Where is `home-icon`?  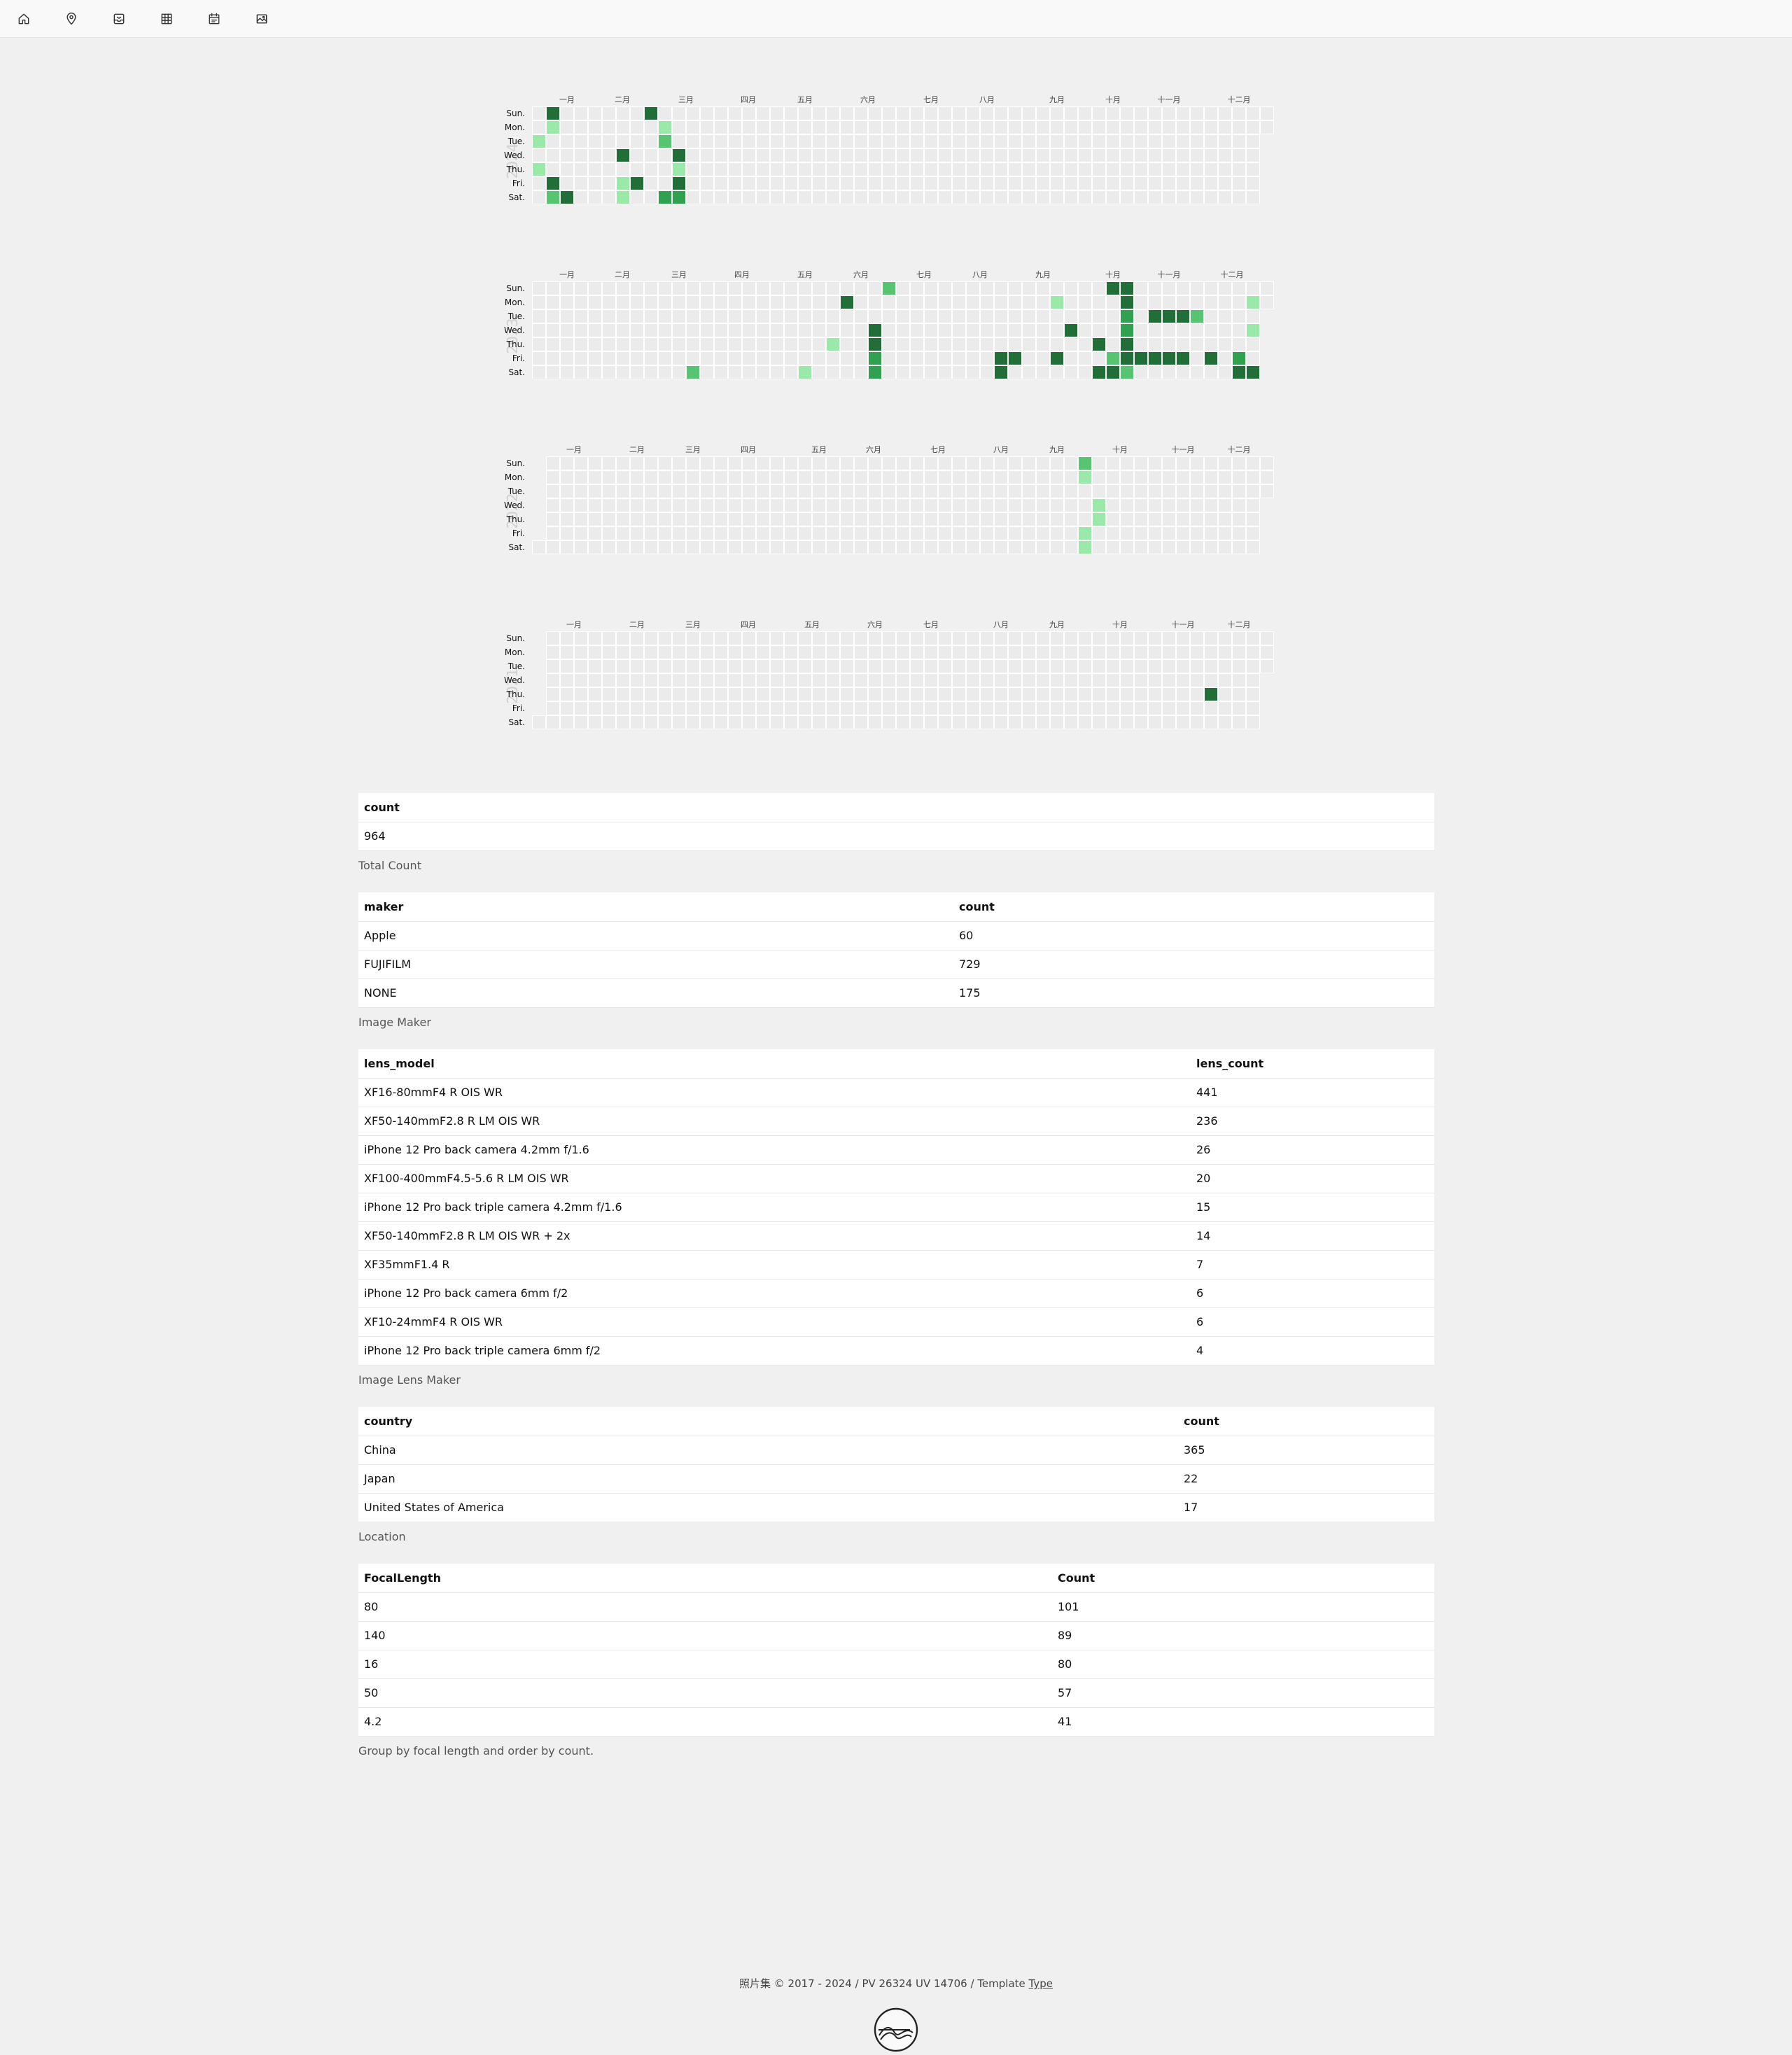 home-icon is located at coordinates (24, 19).